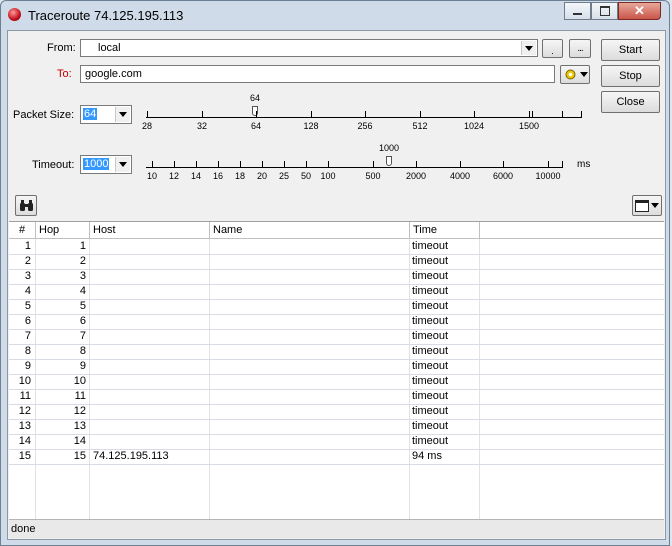 This screenshot has height=546, width=672. I want to click on table-row: 2 2 timeout, so click(336, 262).